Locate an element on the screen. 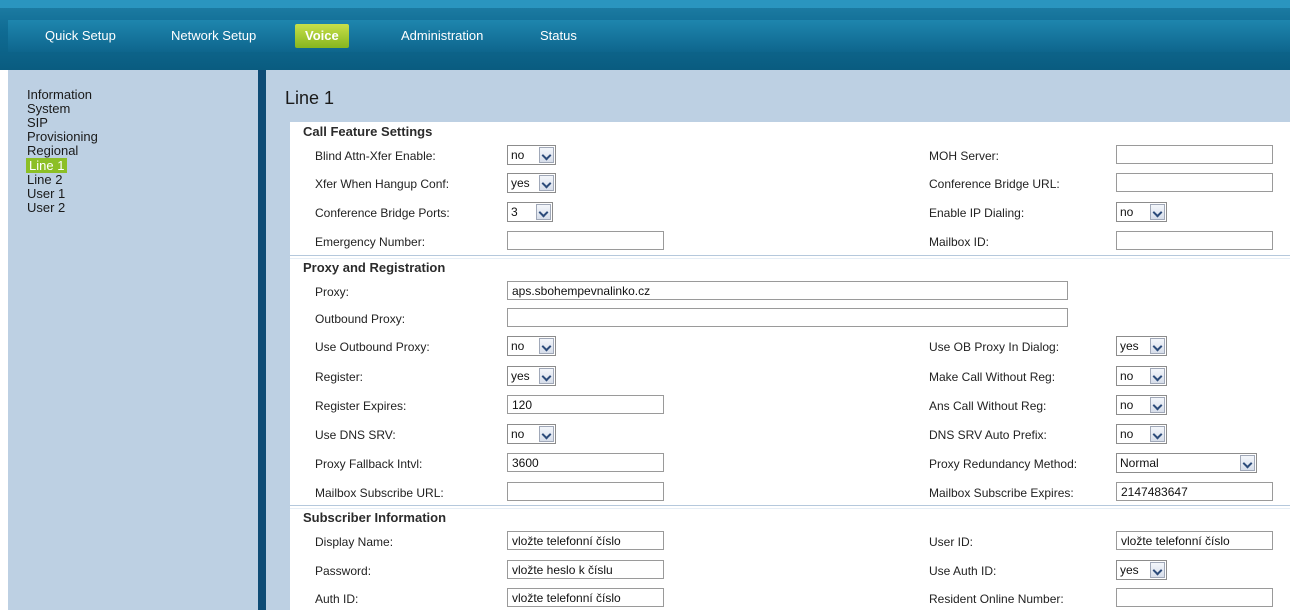 The image size is (1290, 610). label-proxy-redundancy-method: Proxy Redundancy Method: is located at coordinates (1003, 464).